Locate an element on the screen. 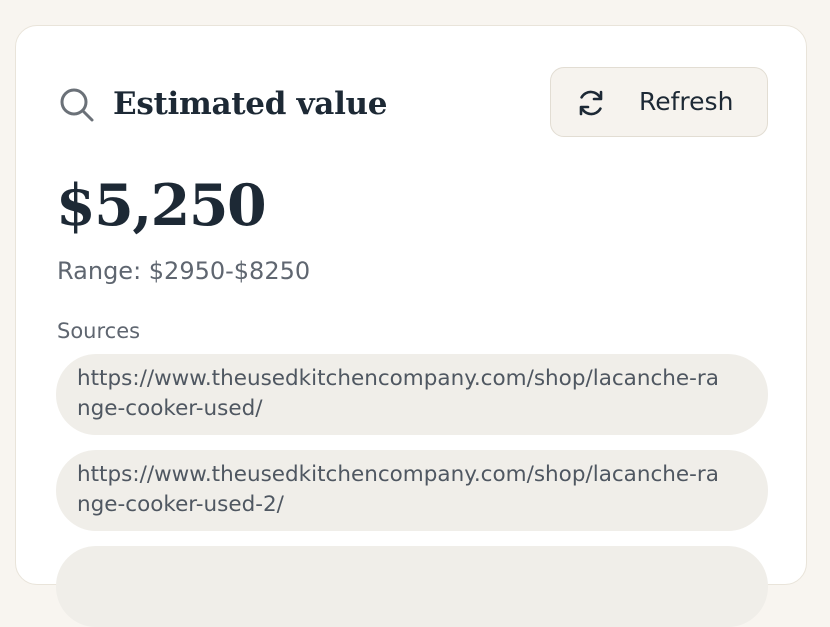  refresh-button: Refresh is located at coordinates (659, 102).